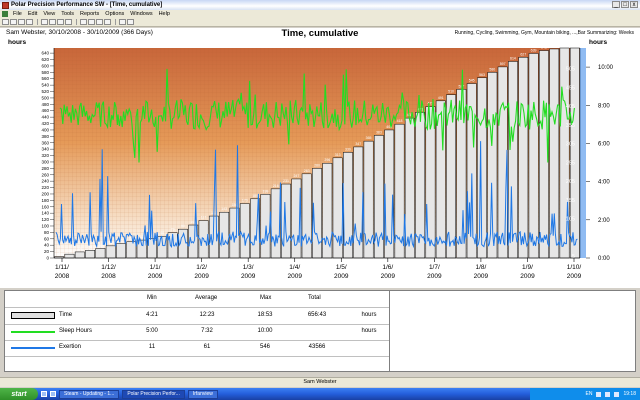  I want to click on tests-icon, so click(99, 22).